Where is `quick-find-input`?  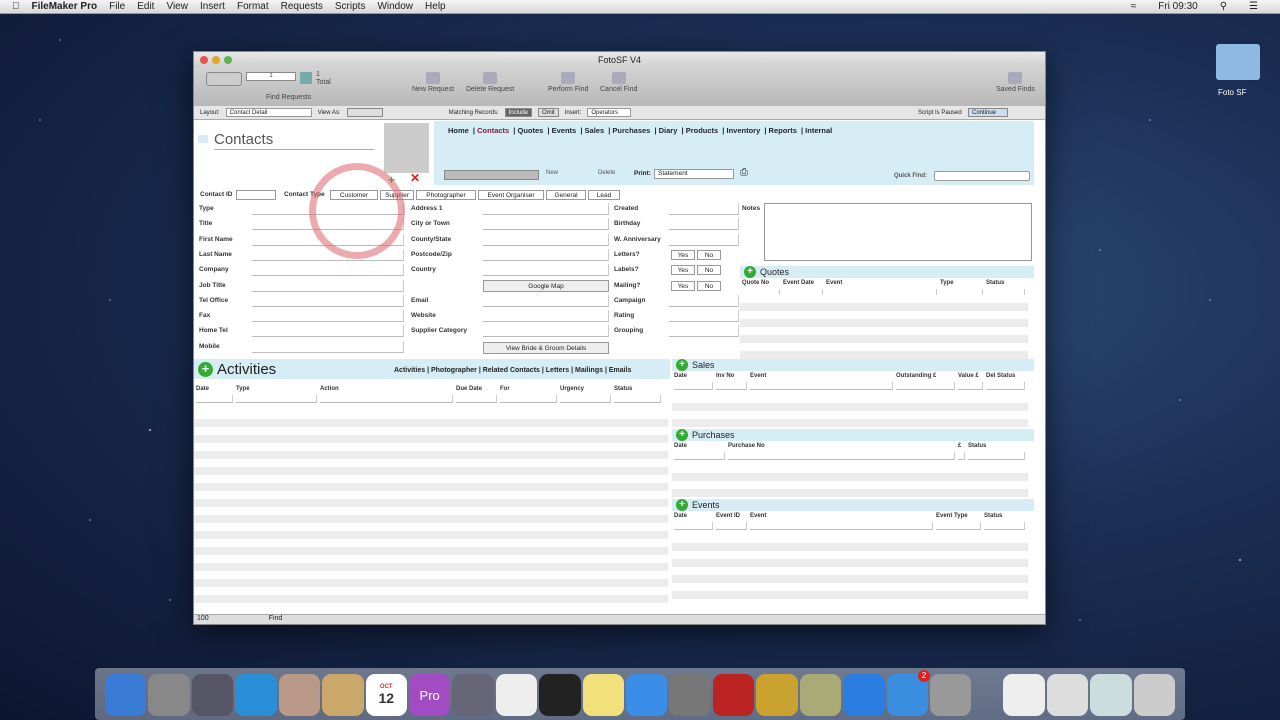
quick-find-input is located at coordinates (982, 176).